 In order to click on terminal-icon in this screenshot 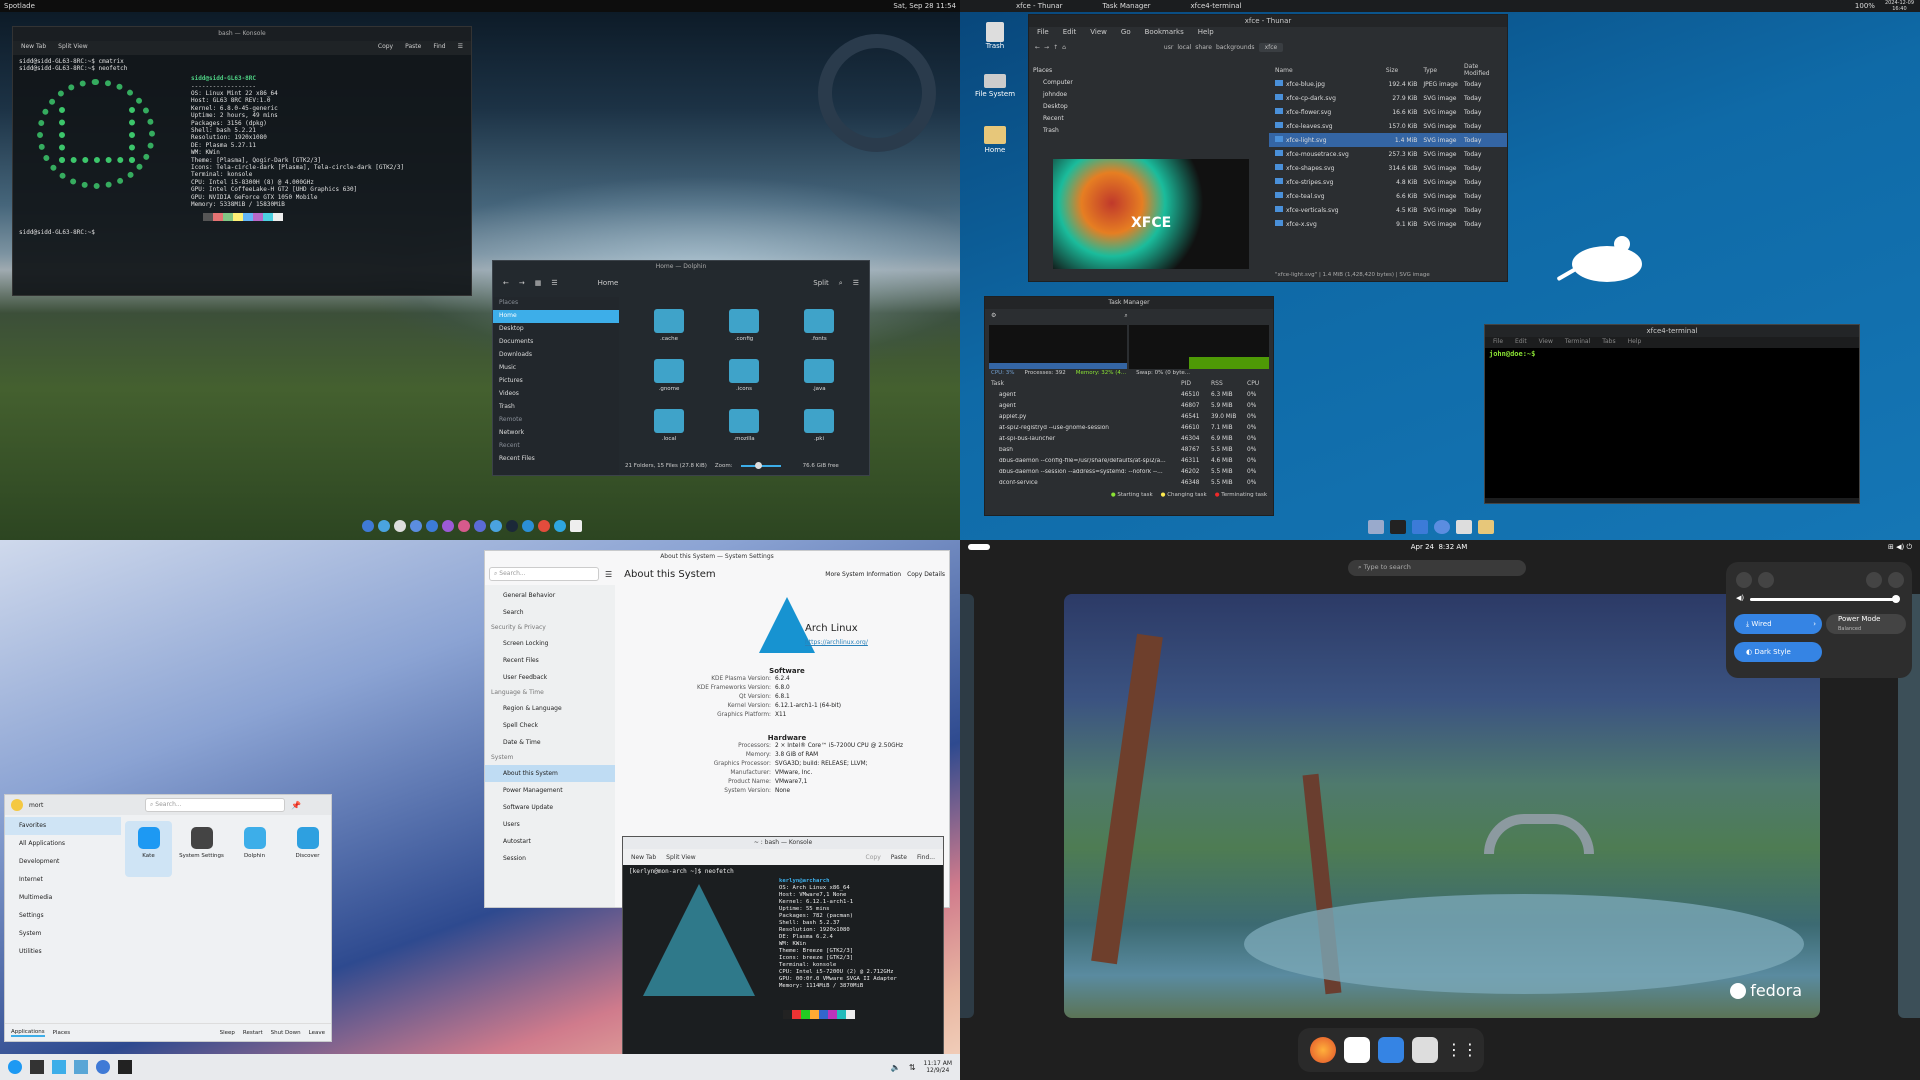, I will do `click(1398, 527)`.